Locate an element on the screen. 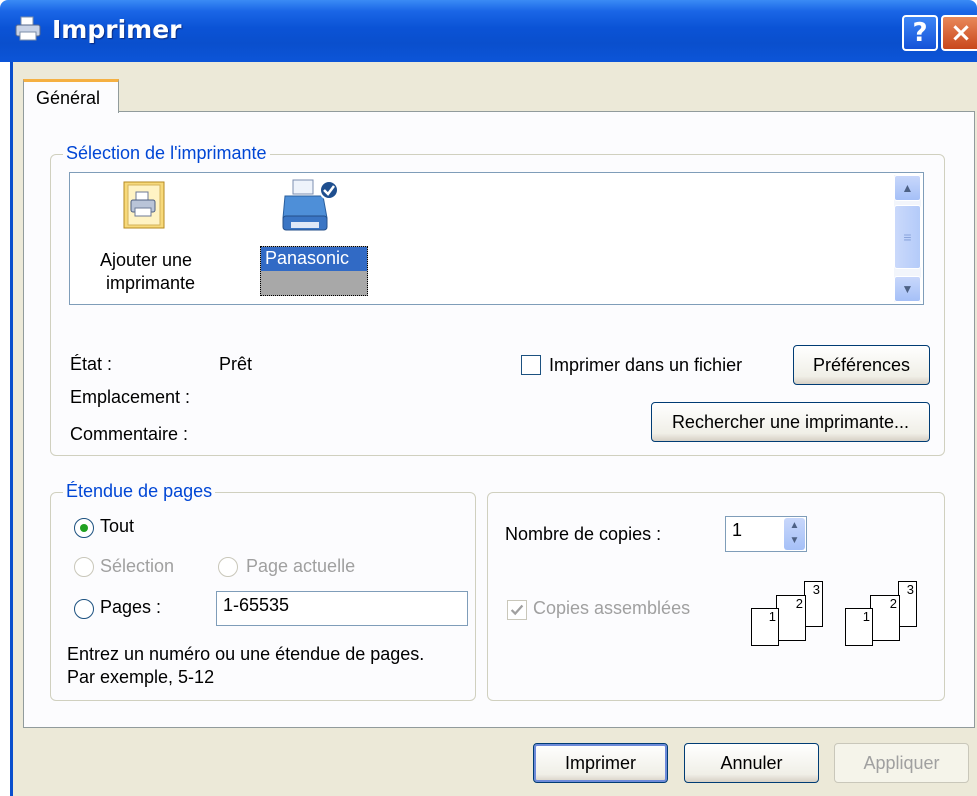  range-pages-label: Pages : is located at coordinates (130, 607).